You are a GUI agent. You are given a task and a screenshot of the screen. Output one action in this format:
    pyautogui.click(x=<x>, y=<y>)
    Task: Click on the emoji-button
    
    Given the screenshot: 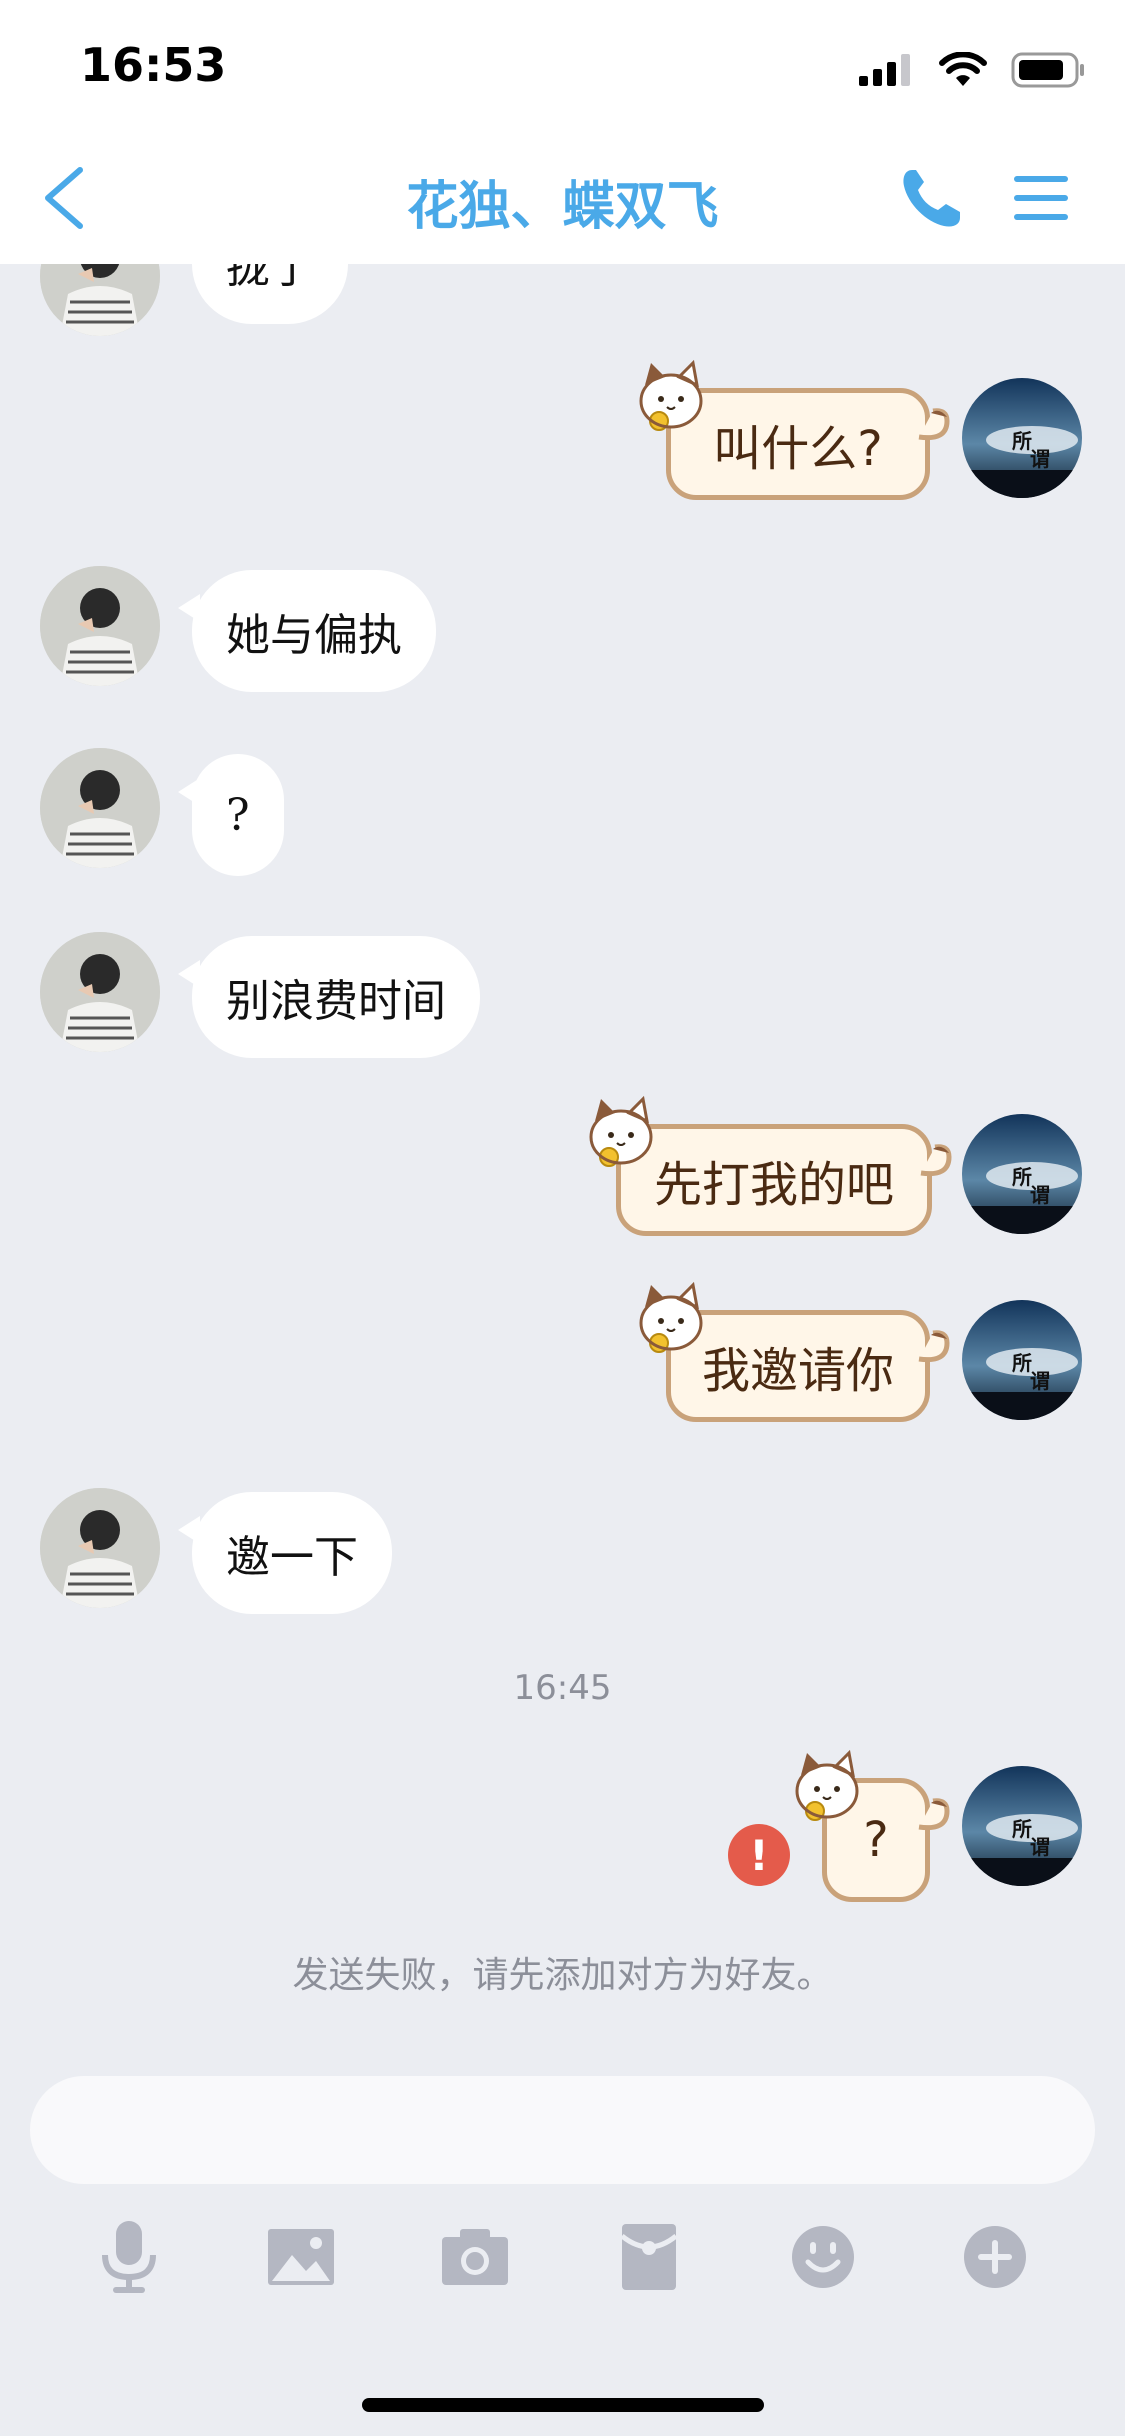 What is the action you would take?
    pyautogui.click(x=823, y=2257)
    